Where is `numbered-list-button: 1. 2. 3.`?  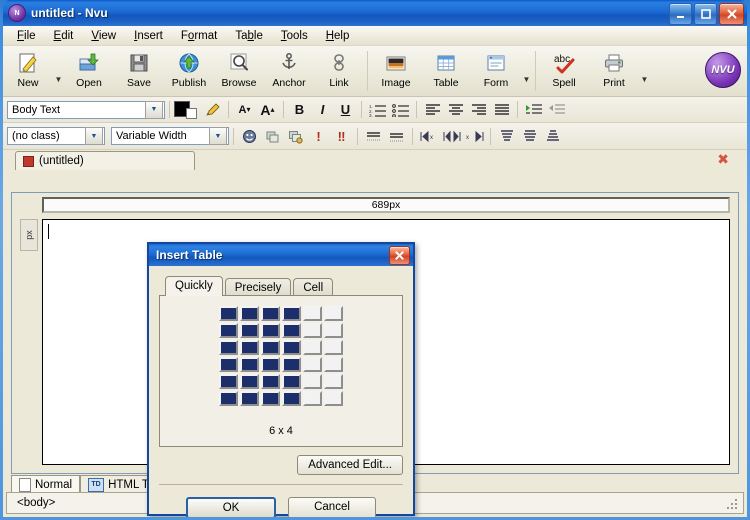 numbered-list-button: 1. 2. 3. is located at coordinates (377, 110).